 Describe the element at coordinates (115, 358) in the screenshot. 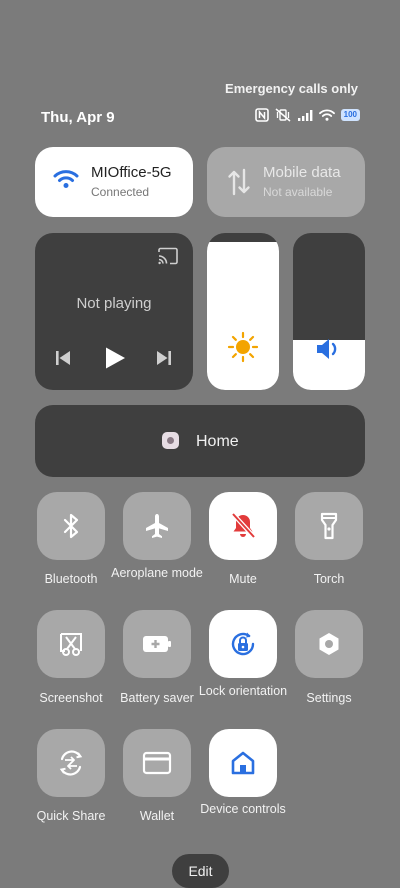

I see `play-icon` at that location.